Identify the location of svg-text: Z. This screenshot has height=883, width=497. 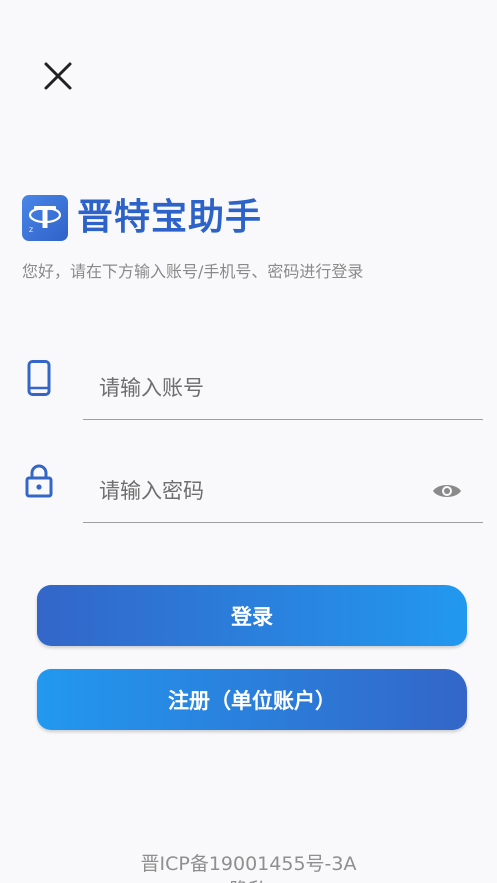
(31, 230).